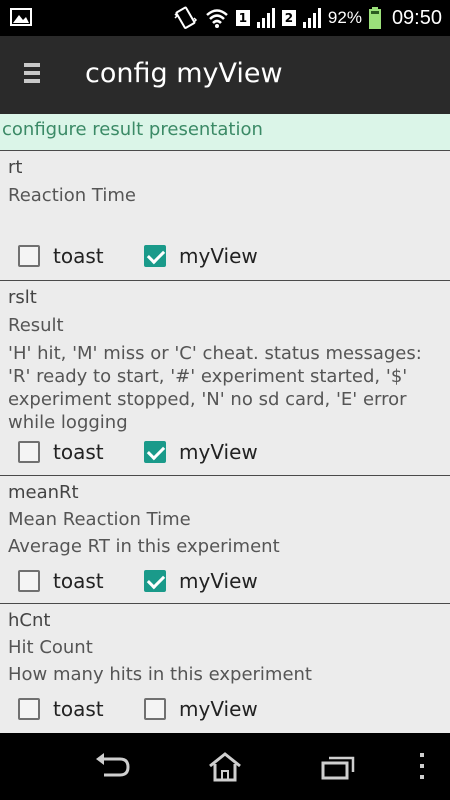 The height and width of the screenshot is (800, 450). I want to click on subtitle-bar: configure result presentation, so click(225, 132).